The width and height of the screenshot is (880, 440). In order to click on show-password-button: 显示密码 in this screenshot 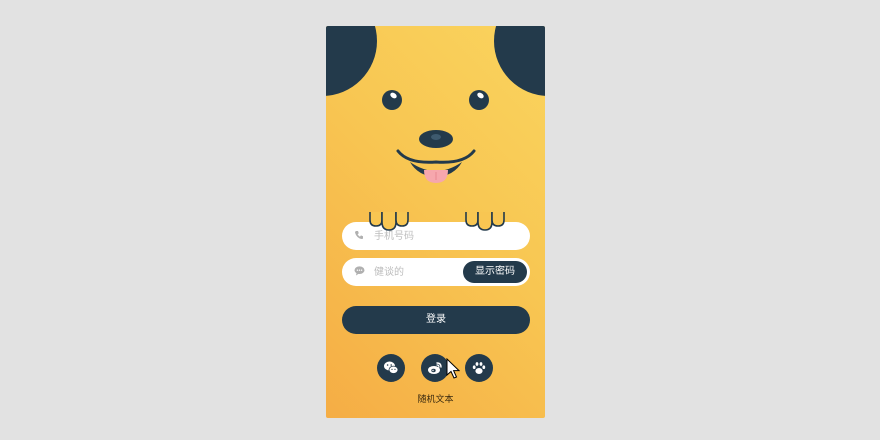, I will do `click(495, 272)`.